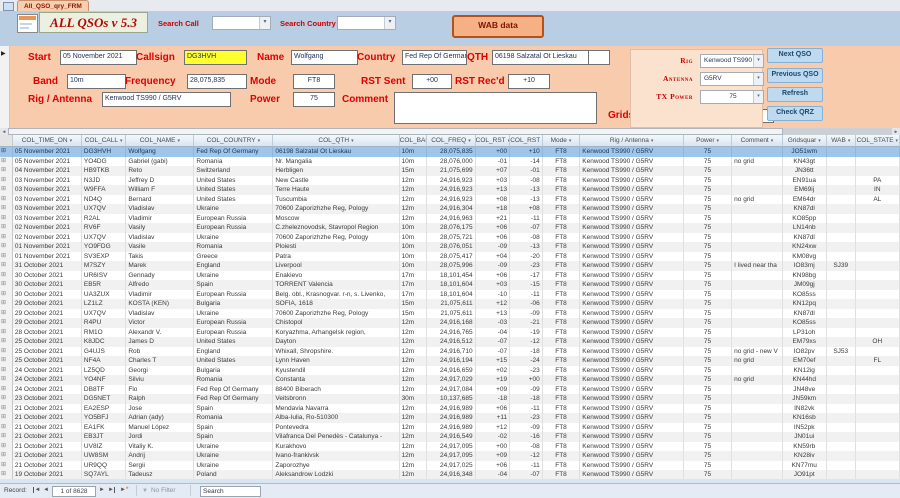  I want to click on cell-col-name: KOSTA (KEN), so click(160, 304).